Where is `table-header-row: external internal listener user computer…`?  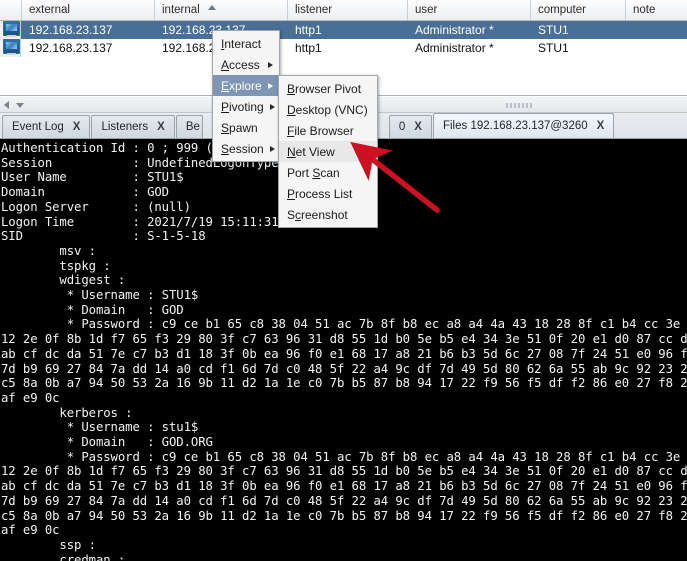 table-header-row: external internal listener user computer… is located at coordinates (343, 10).